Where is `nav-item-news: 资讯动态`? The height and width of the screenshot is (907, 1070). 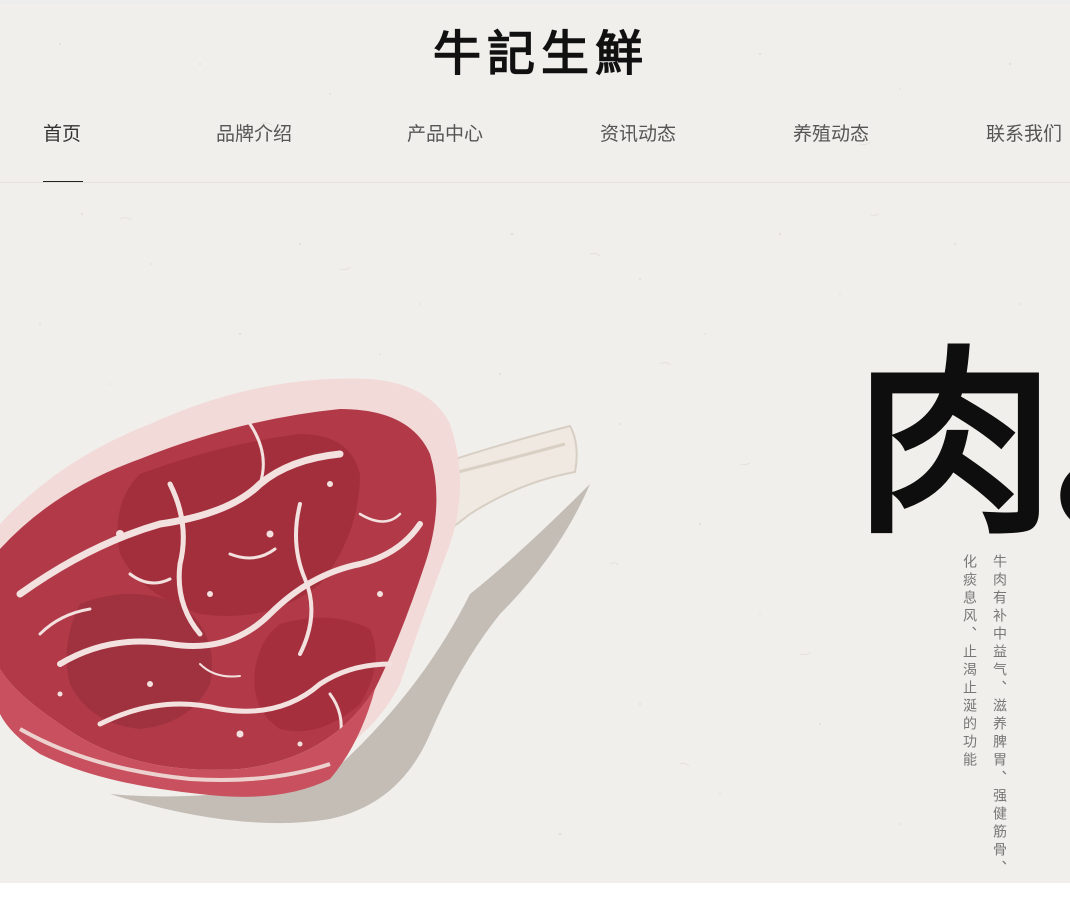
nav-item-news: 资讯动态 is located at coordinates (638, 144).